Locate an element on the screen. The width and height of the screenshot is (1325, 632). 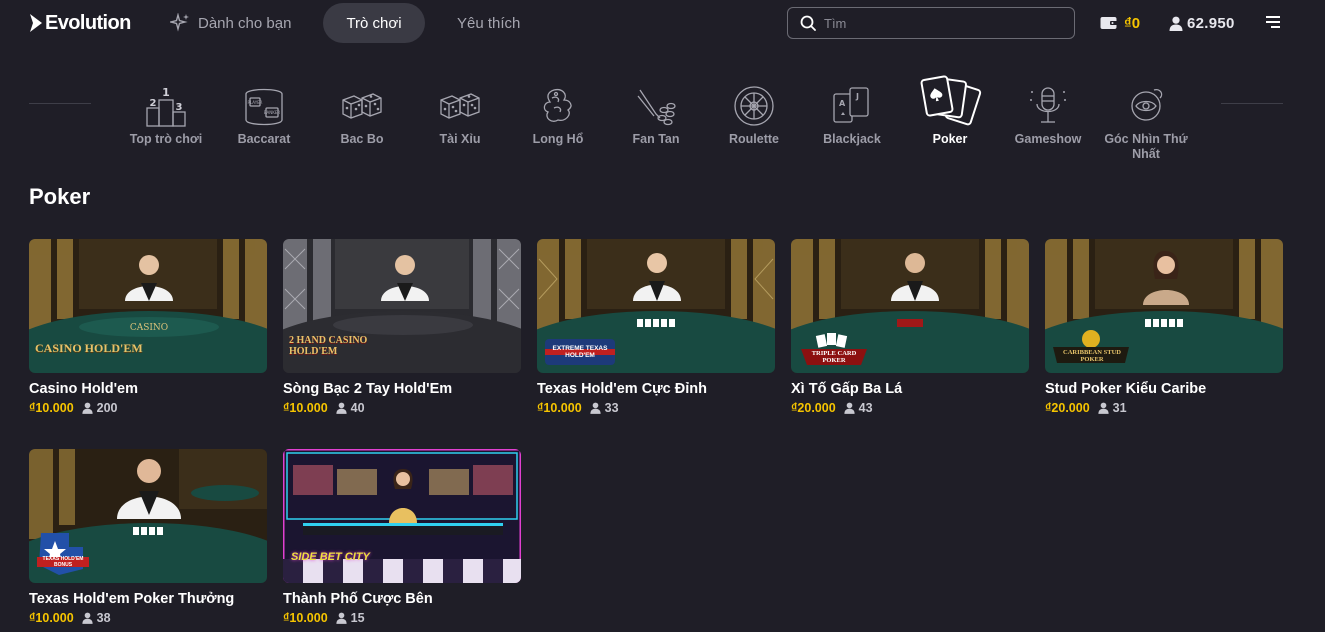
game-player-count: 38 is located at coordinates (103, 618).